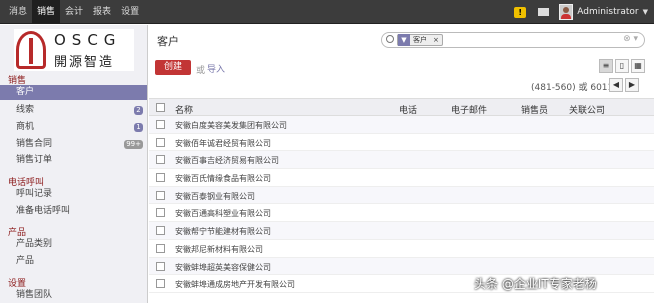 The height and width of the screenshot is (303, 654). What do you see at coordinates (223, 143) in the screenshot?
I see `row-name: 安徽佰年诚君经贸有限公司` at bounding box center [223, 143].